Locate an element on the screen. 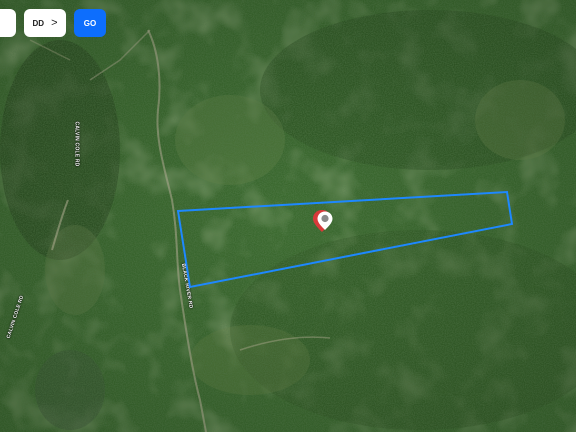 This screenshot has height=432, width=576. format-dropdown-button: DD > is located at coordinates (45, 23).